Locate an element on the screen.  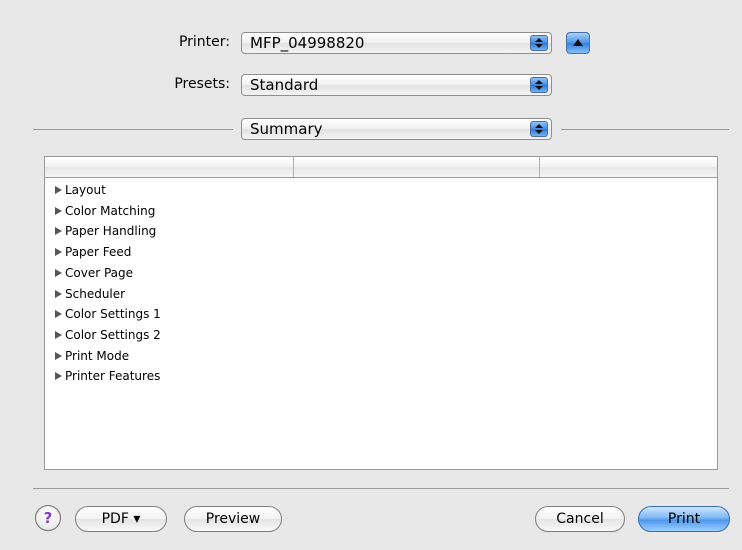
summary-table-header is located at coordinates (381, 167).